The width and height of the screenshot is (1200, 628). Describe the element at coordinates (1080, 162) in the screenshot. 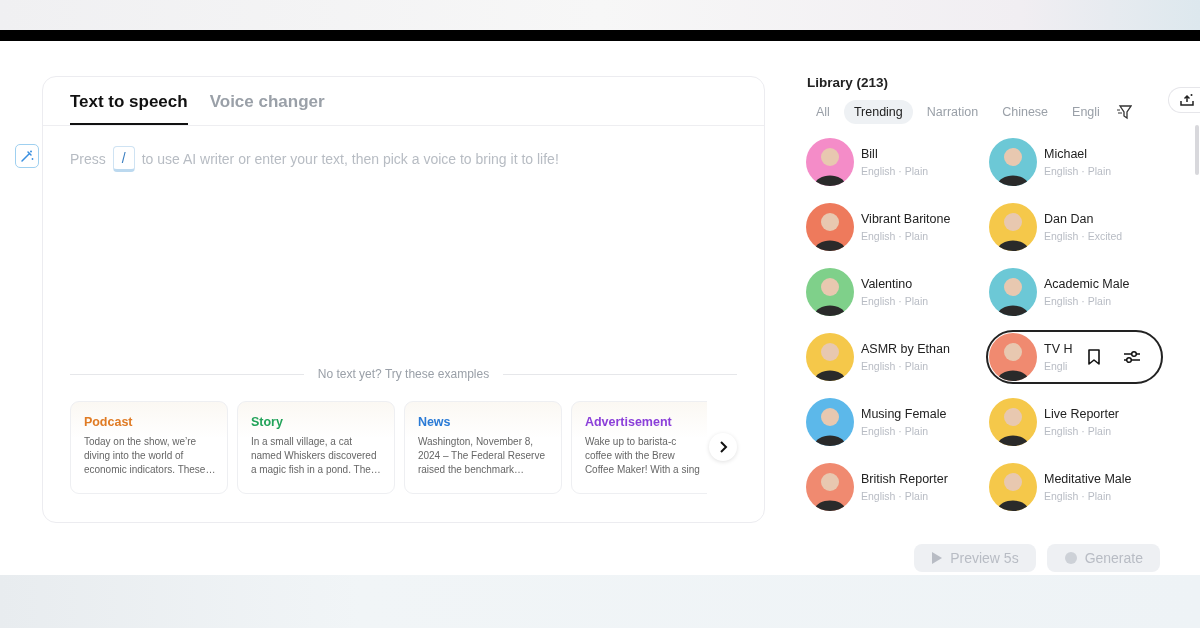

I see `voice-item: Michael English · Plain` at that location.